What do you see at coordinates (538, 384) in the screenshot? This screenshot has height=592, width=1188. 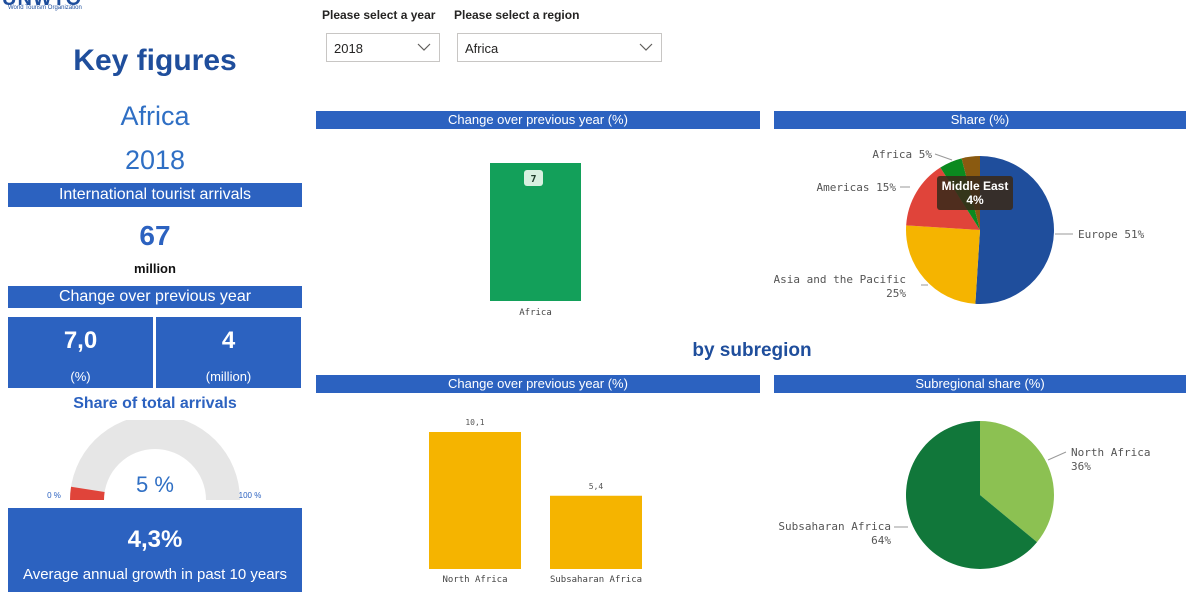 I see `change-subregion-header: Change over previous year (%)` at bounding box center [538, 384].